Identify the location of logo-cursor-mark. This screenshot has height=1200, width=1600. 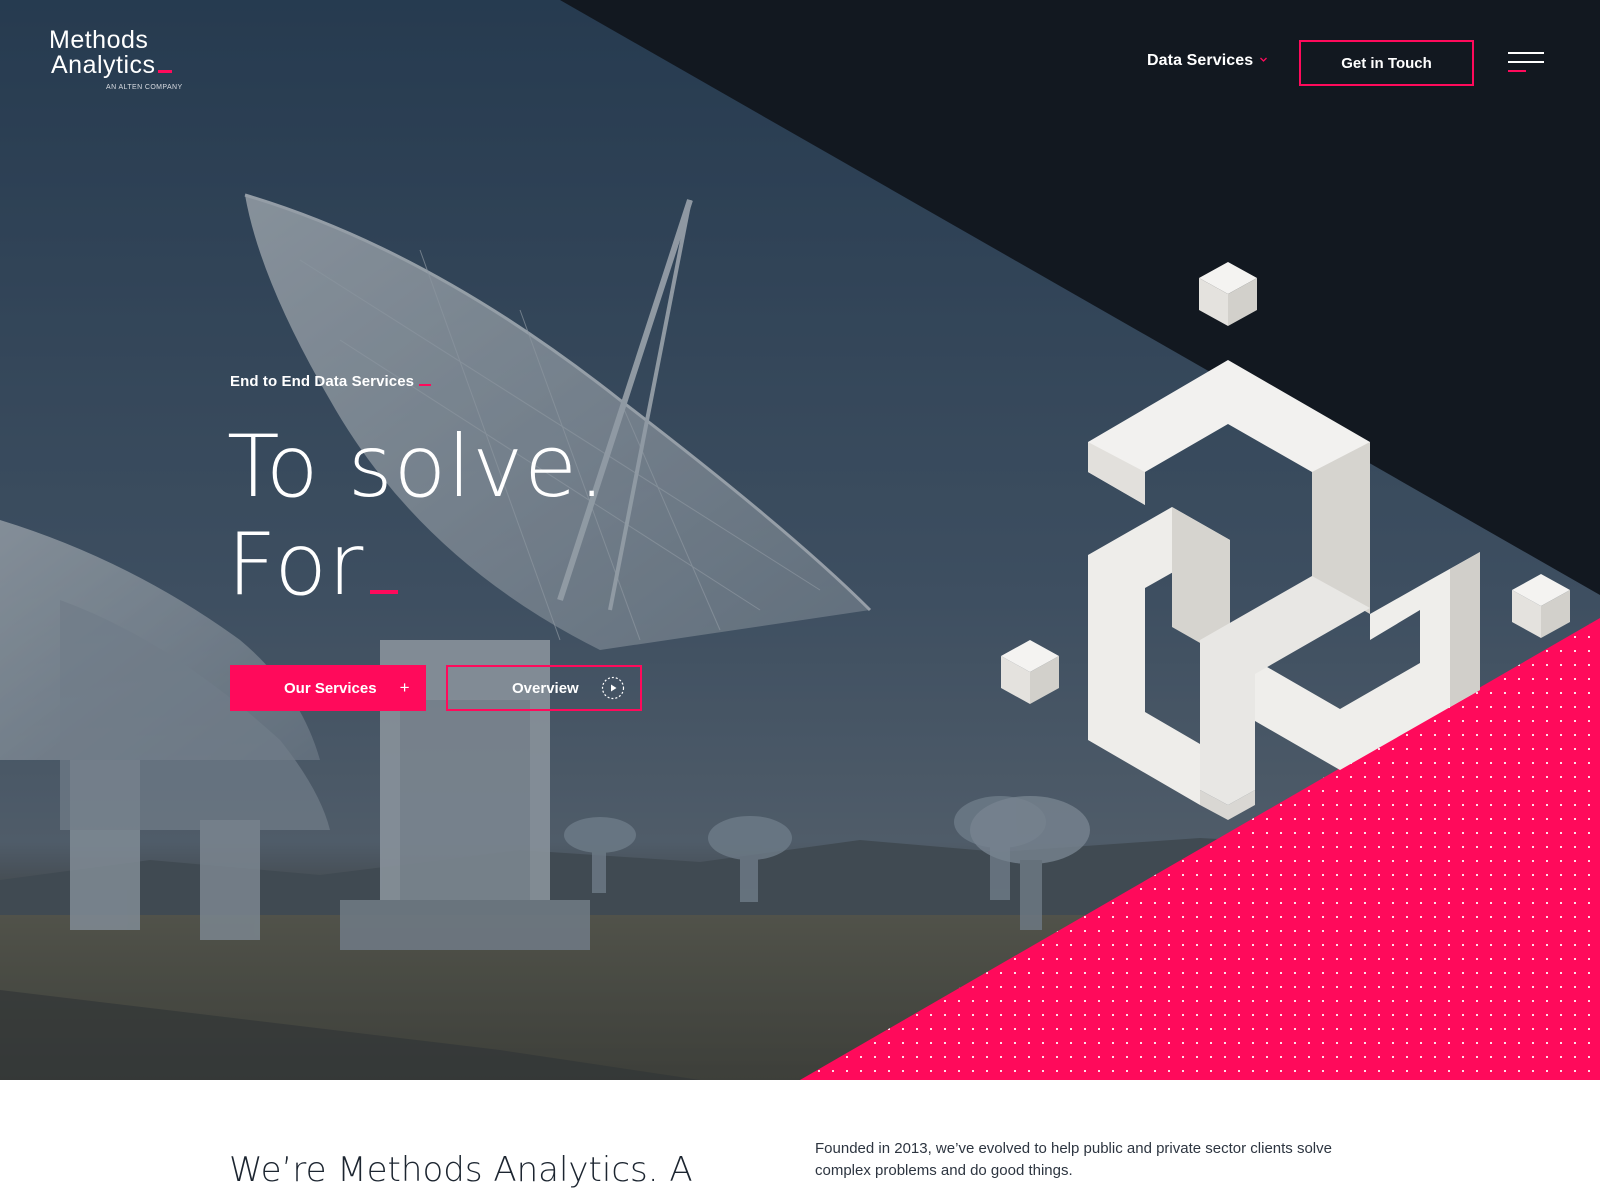
(164, 71).